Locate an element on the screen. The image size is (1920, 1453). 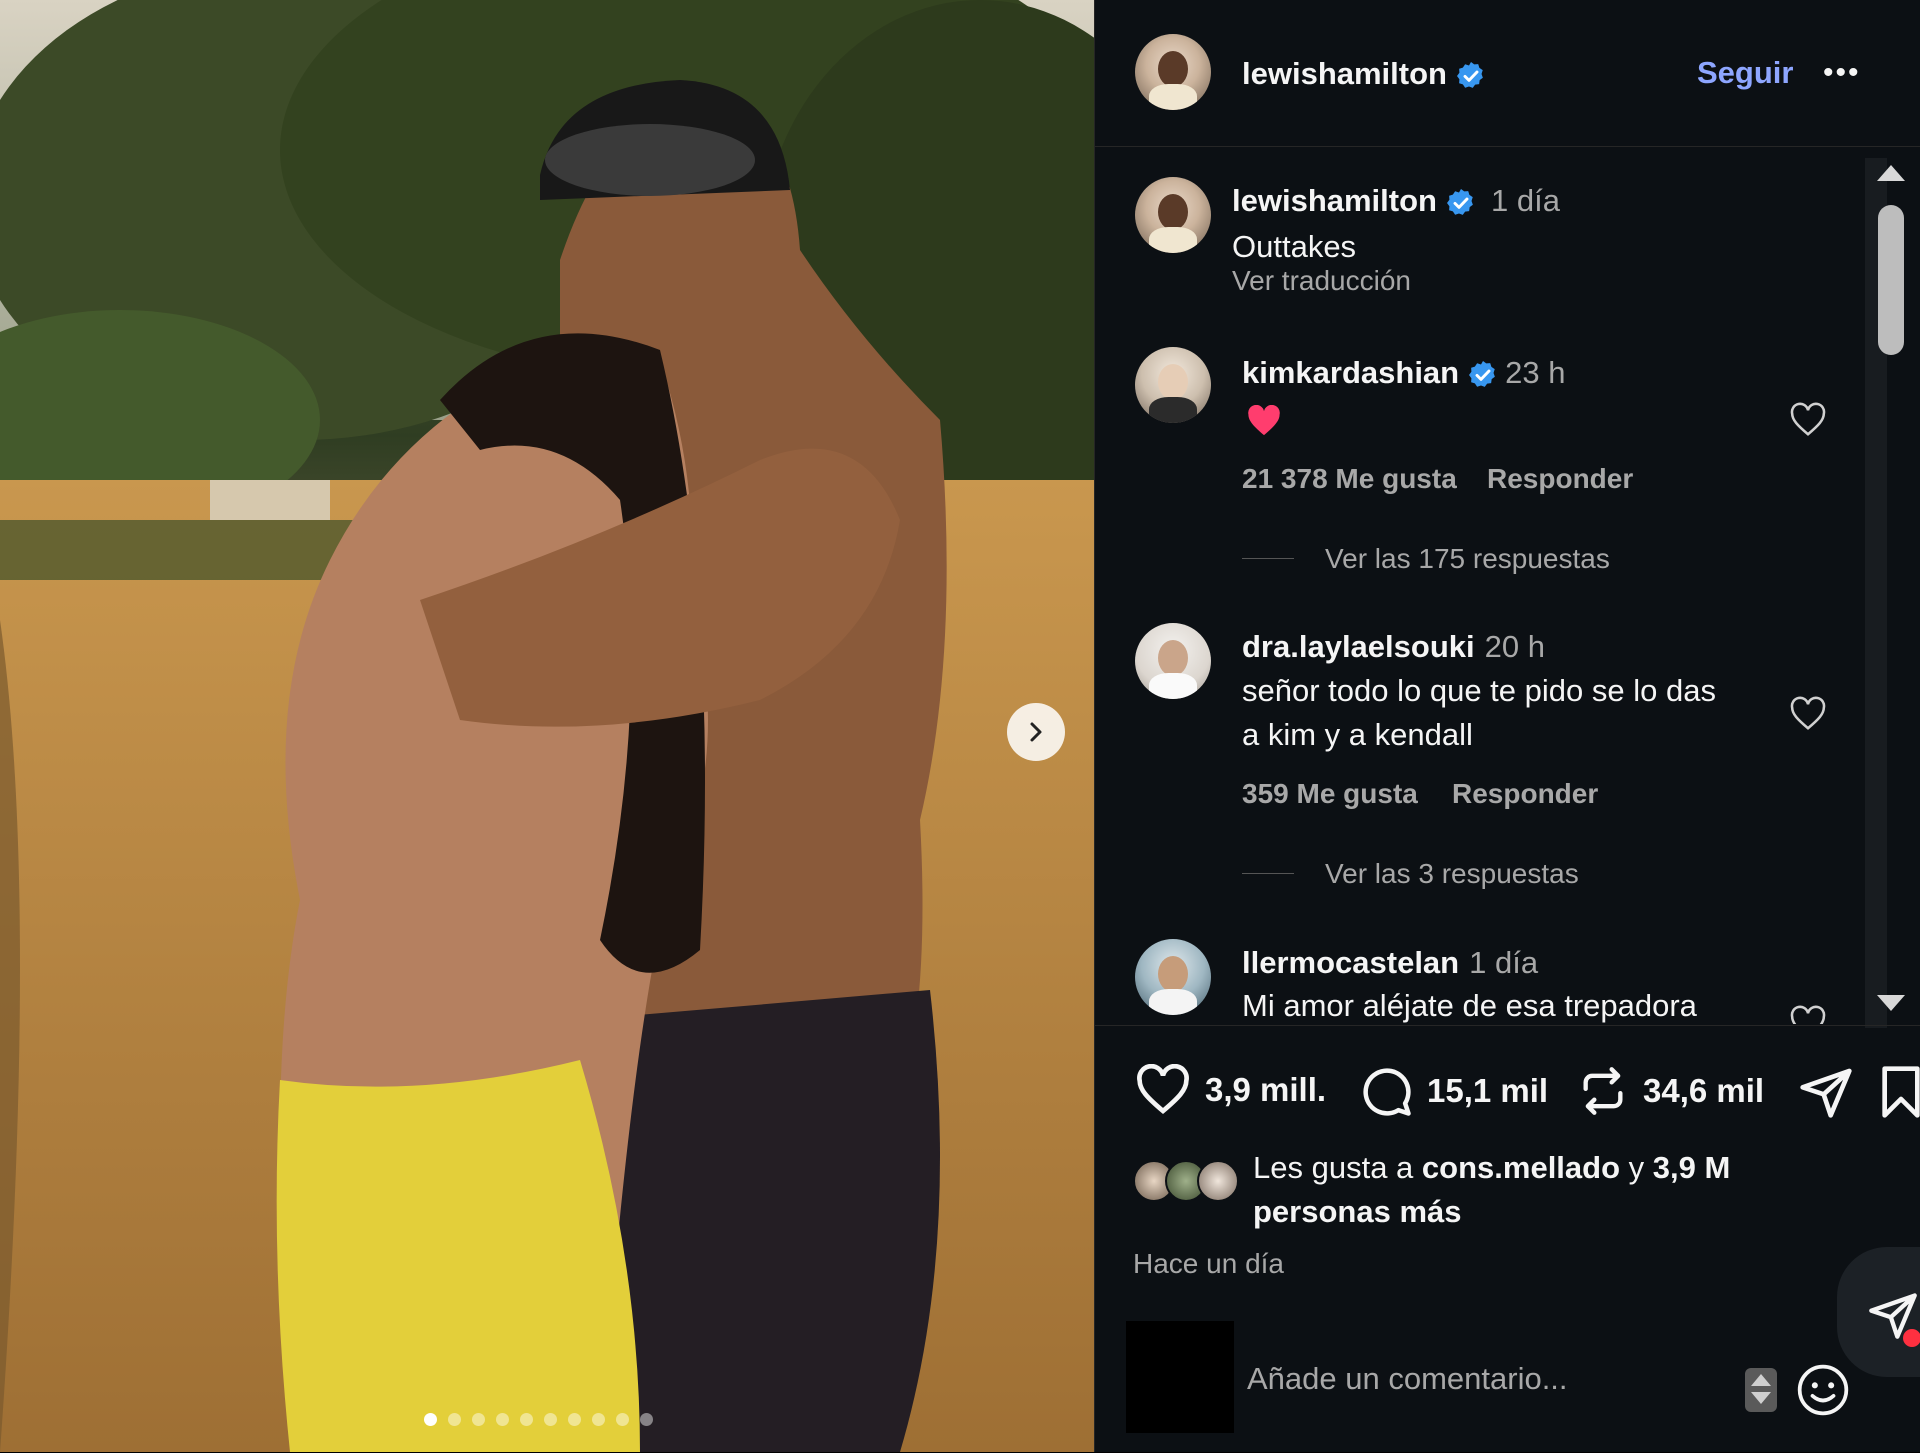
next-image-button is located at coordinates (1036, 732).